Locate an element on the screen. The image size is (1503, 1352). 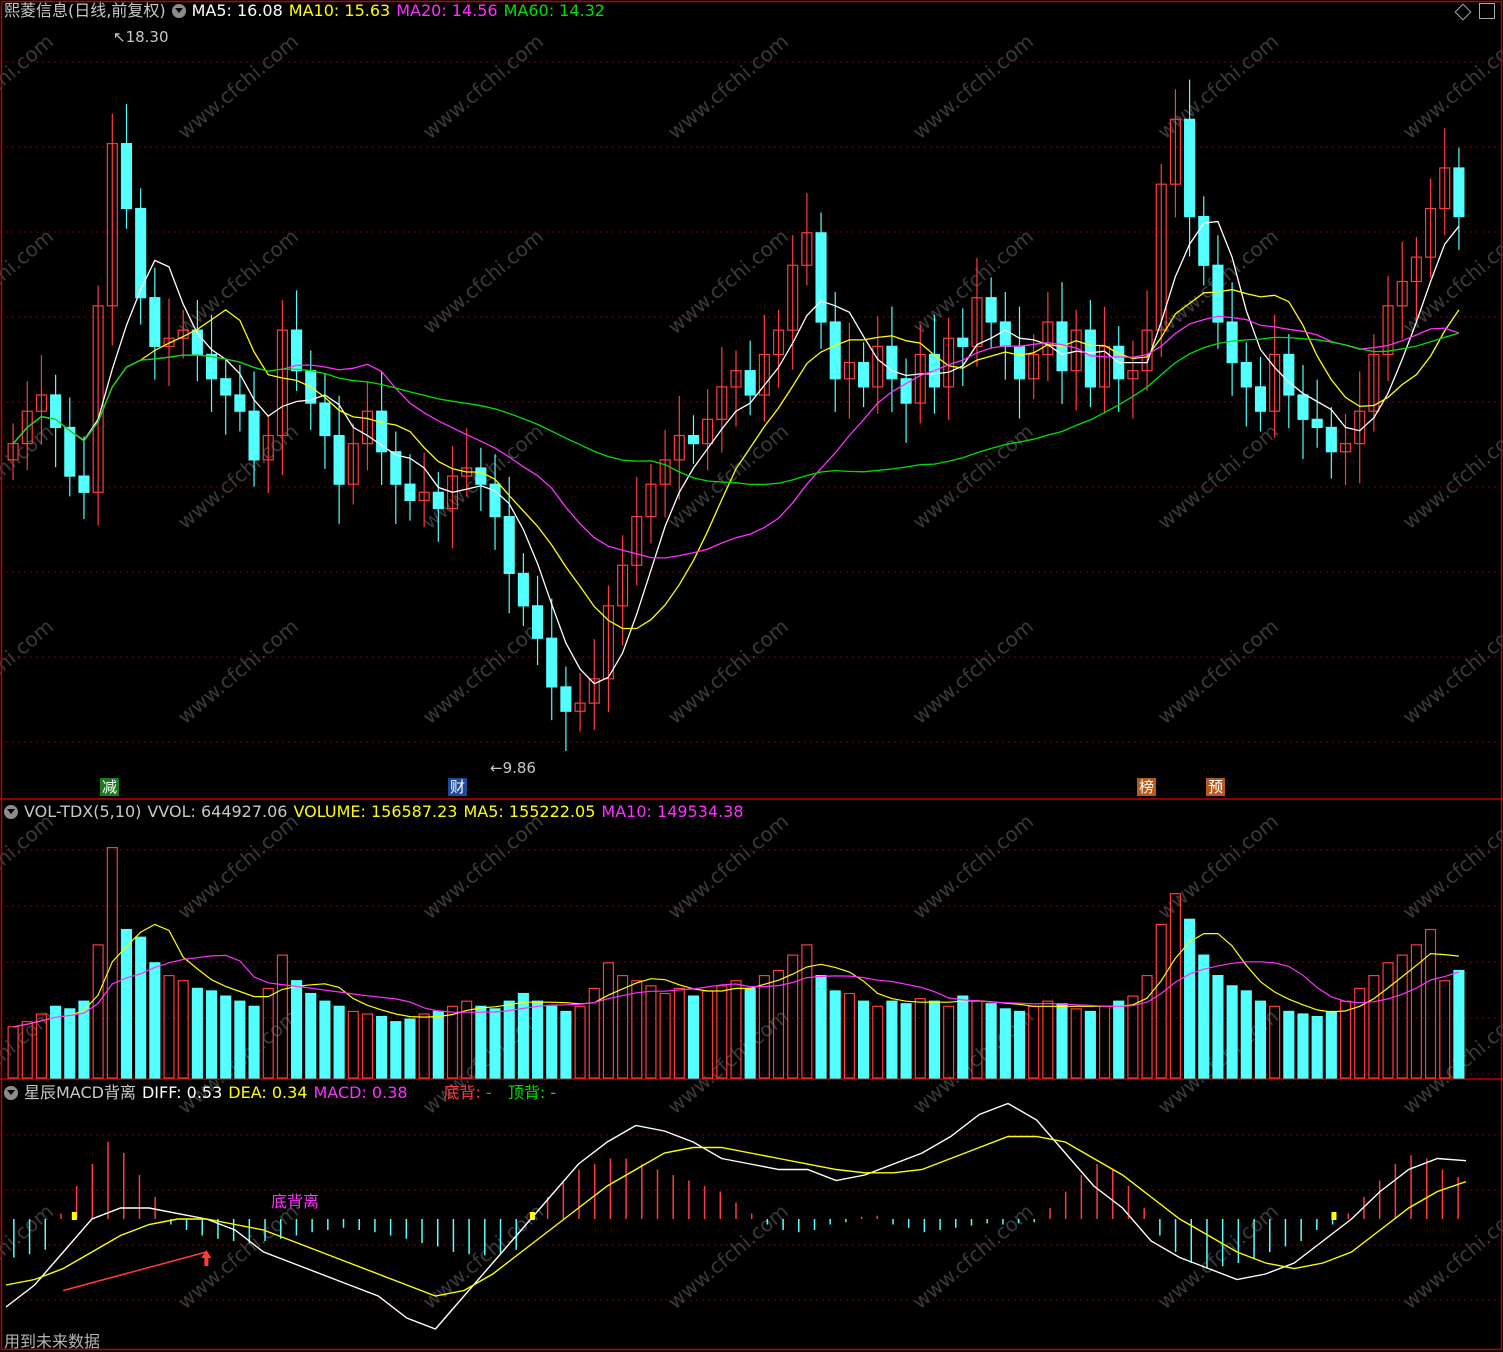
vvol-readout: VVOL: 644927.06 is located at coordinates (217, 811).